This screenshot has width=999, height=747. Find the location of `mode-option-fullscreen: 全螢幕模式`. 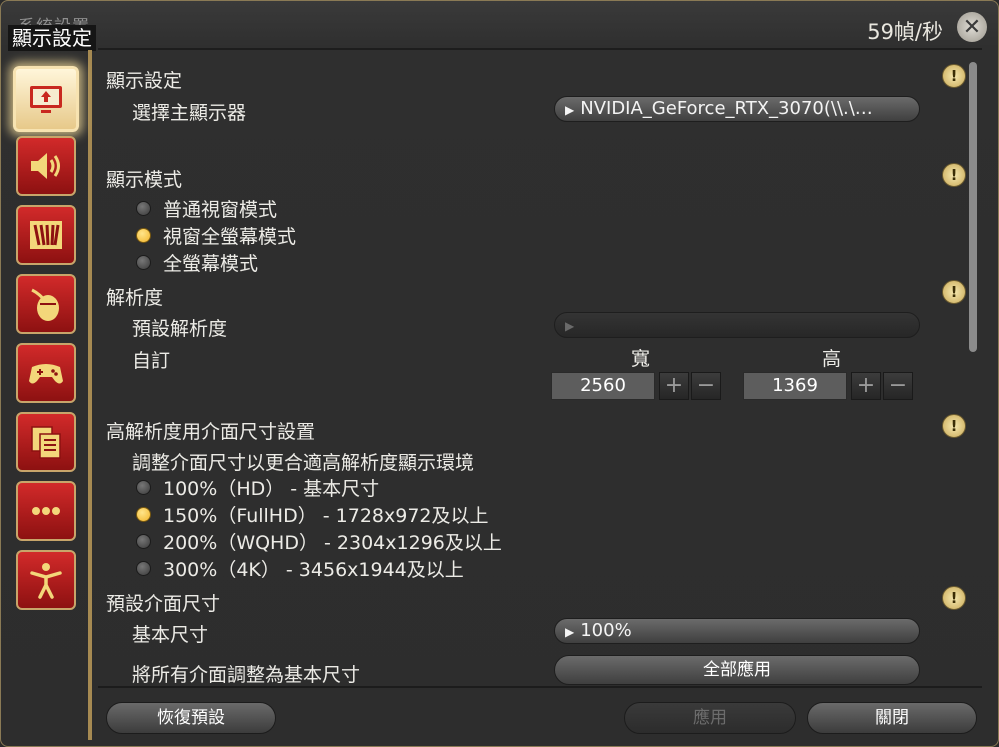

mode-option-fullscreen: 全螢幕模式 is located at coordinates (197, 262).